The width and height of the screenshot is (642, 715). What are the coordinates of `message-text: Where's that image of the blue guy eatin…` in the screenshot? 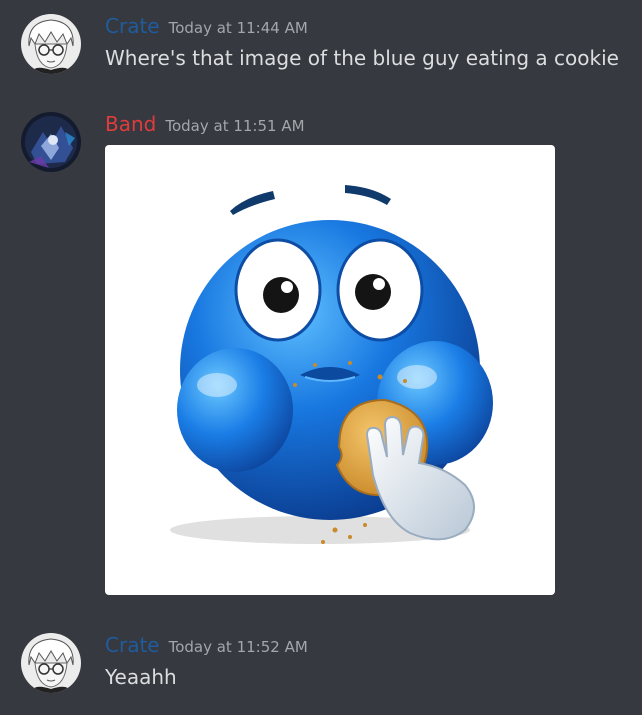 It's located at (362, 58).